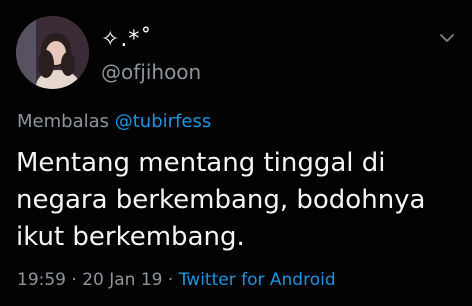  Describe the element at coordinates (447, 38) in the screenshot. I see `chevron-down-icon` at that location.